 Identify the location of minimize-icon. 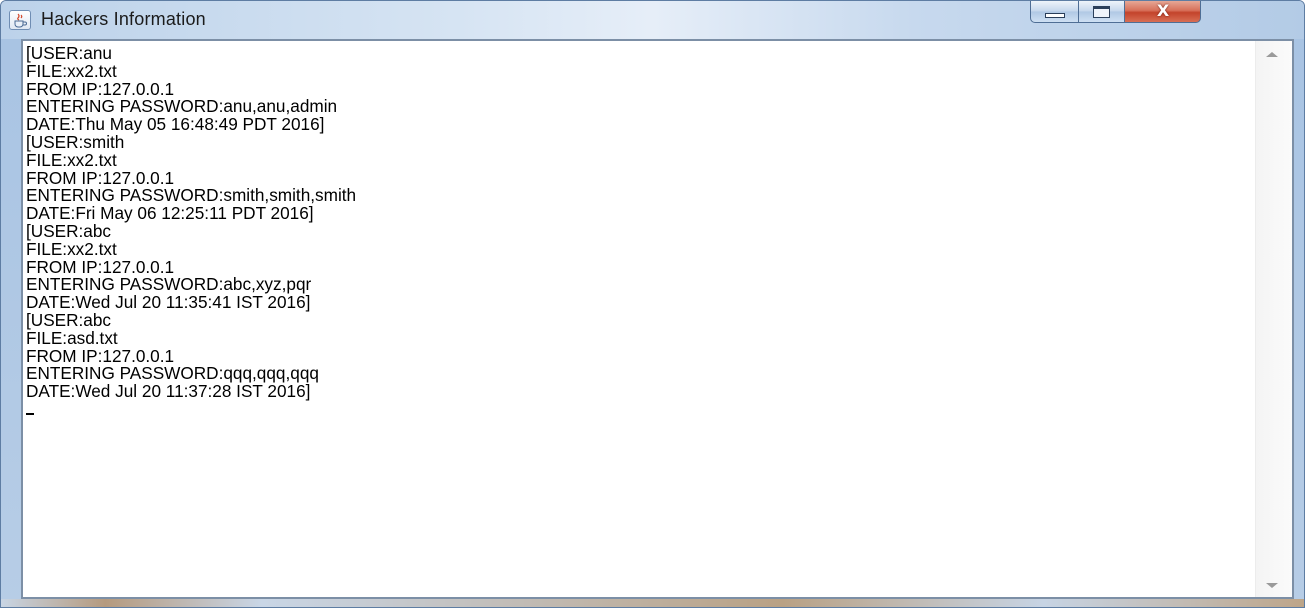
(1055, 15).